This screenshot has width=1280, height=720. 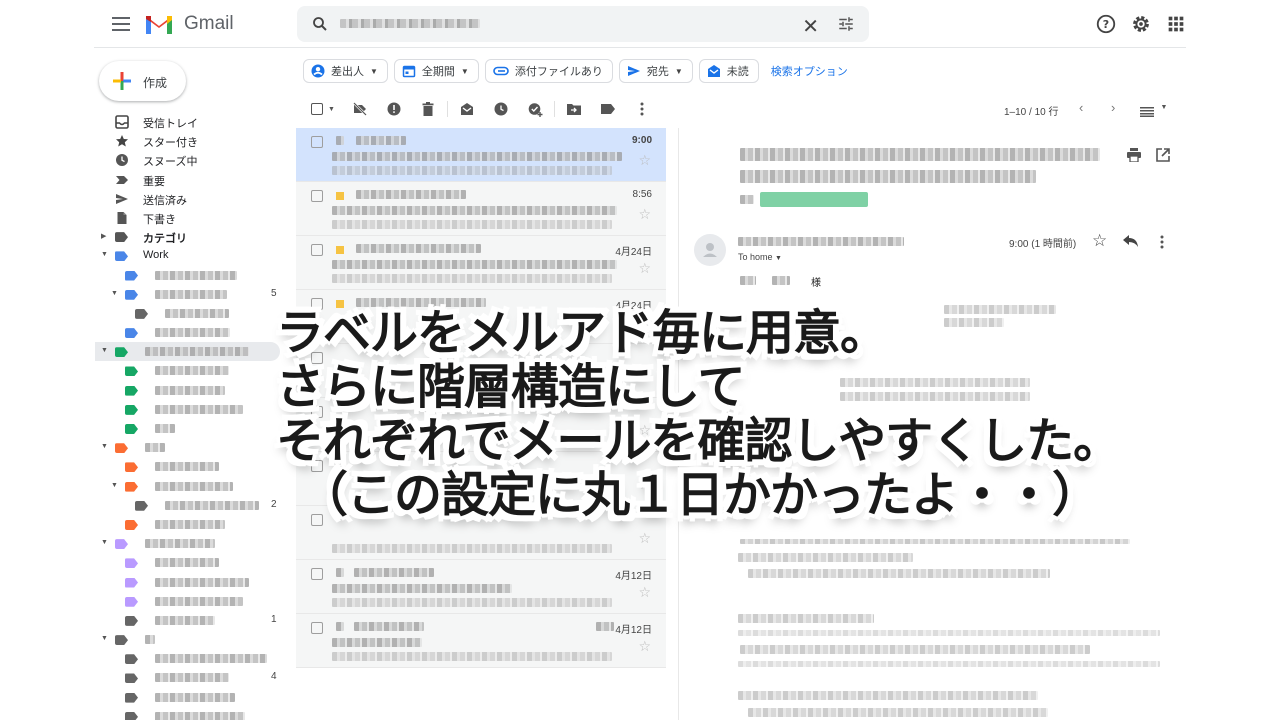 What do you see at coordinates (678, 424) in the screenshot?
I see `pane-divider` at bounding box center [678, 424].